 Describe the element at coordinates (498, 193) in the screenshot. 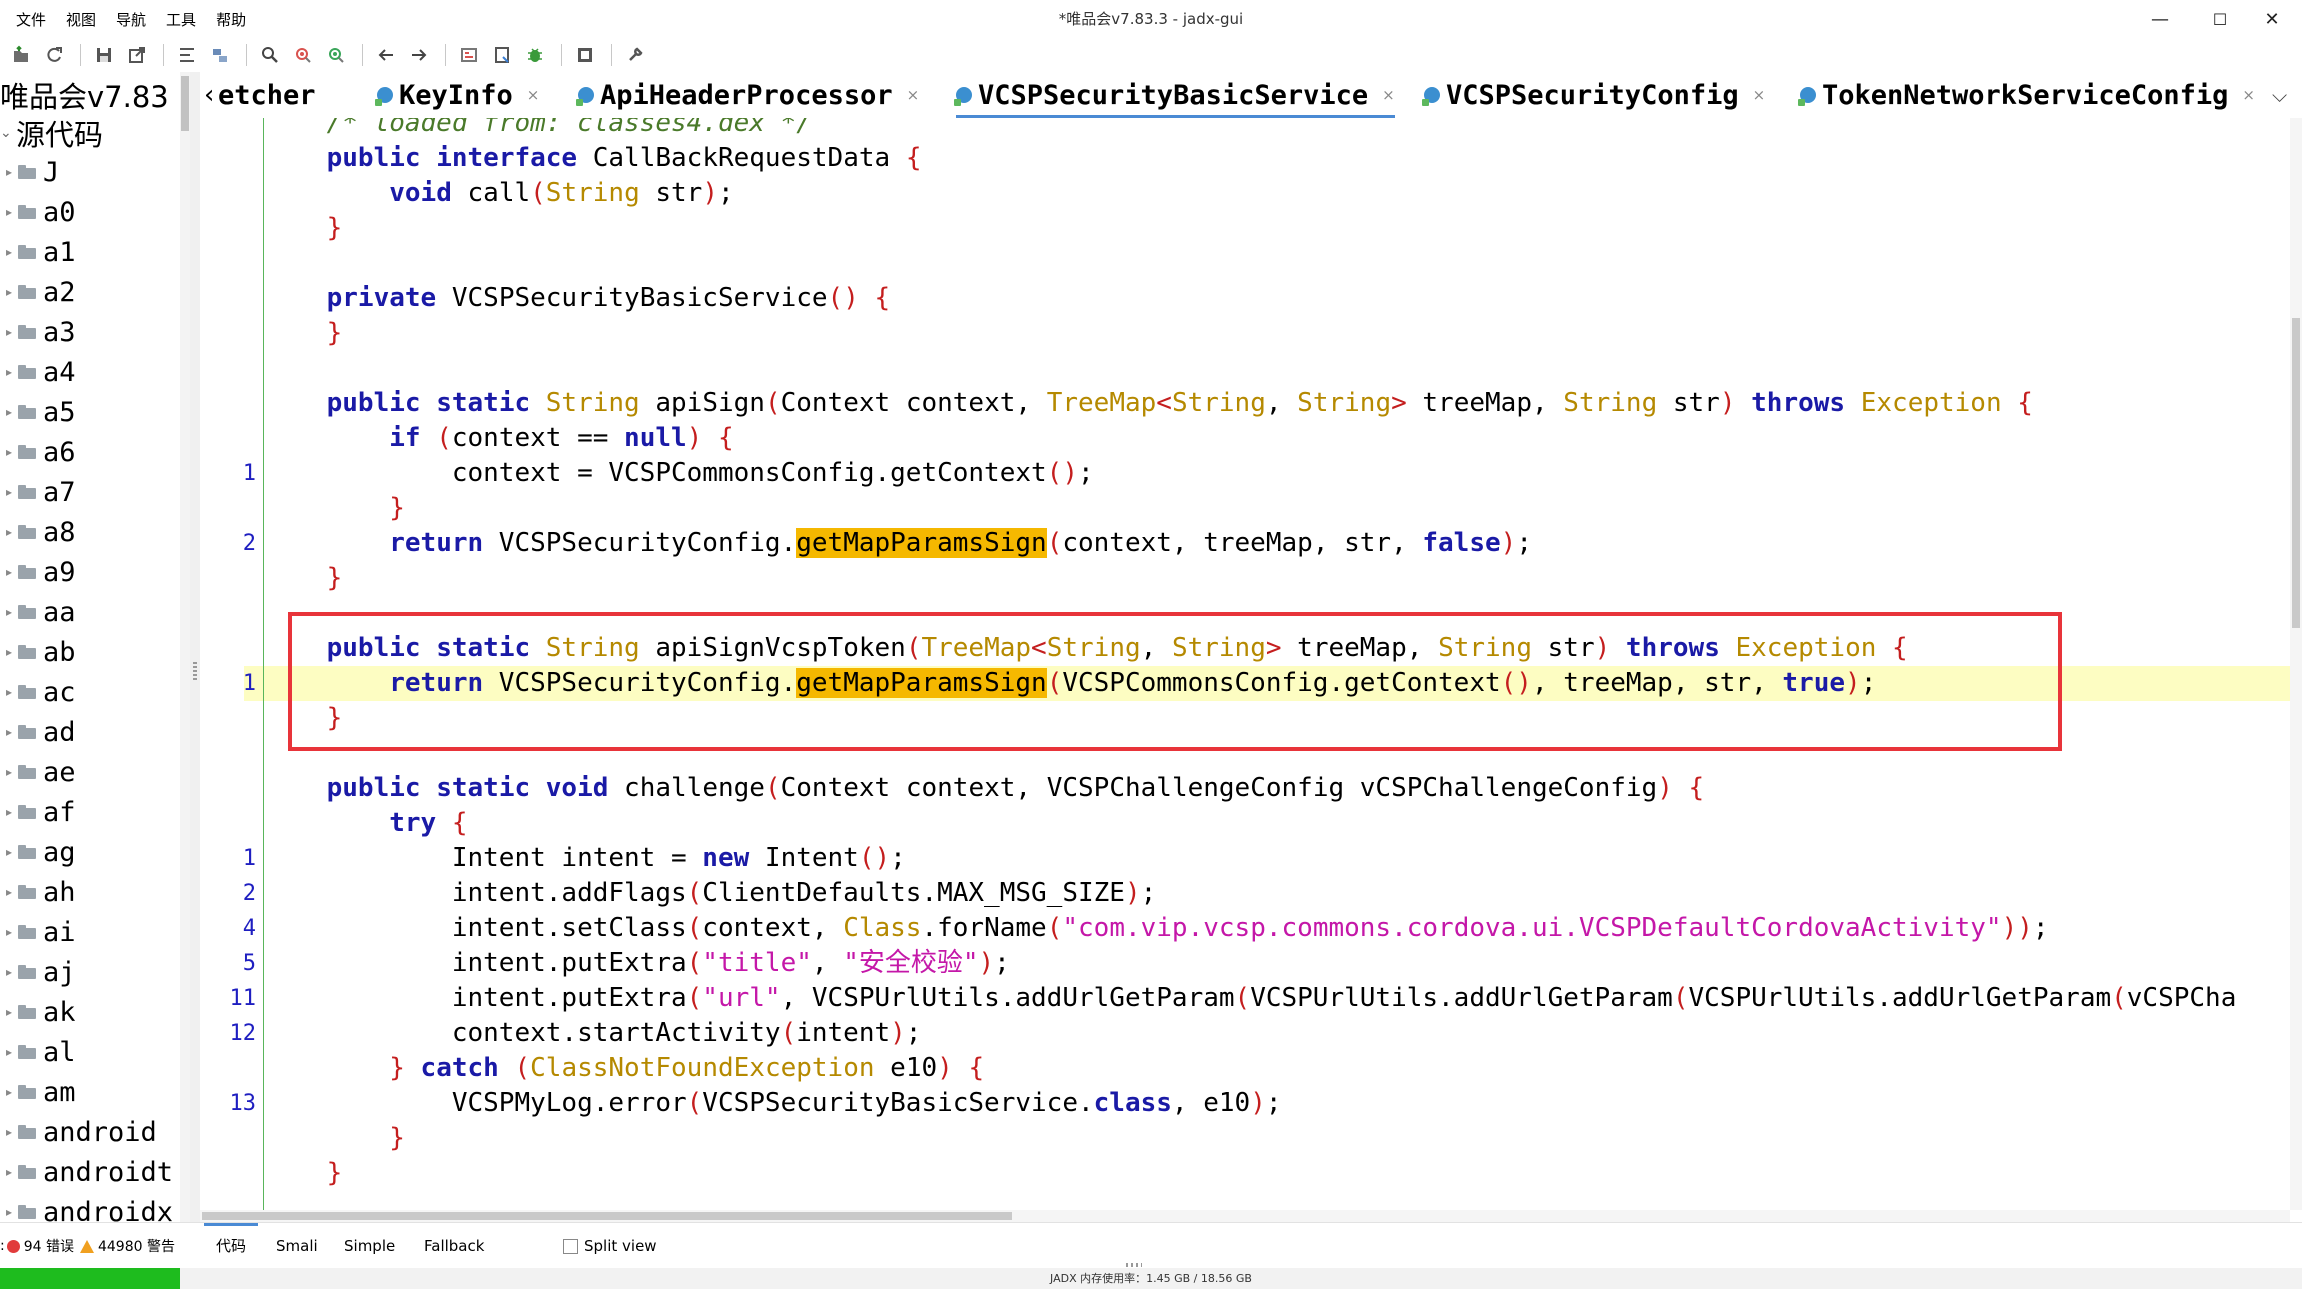

I see `code-line: void call(String str);` at that location.